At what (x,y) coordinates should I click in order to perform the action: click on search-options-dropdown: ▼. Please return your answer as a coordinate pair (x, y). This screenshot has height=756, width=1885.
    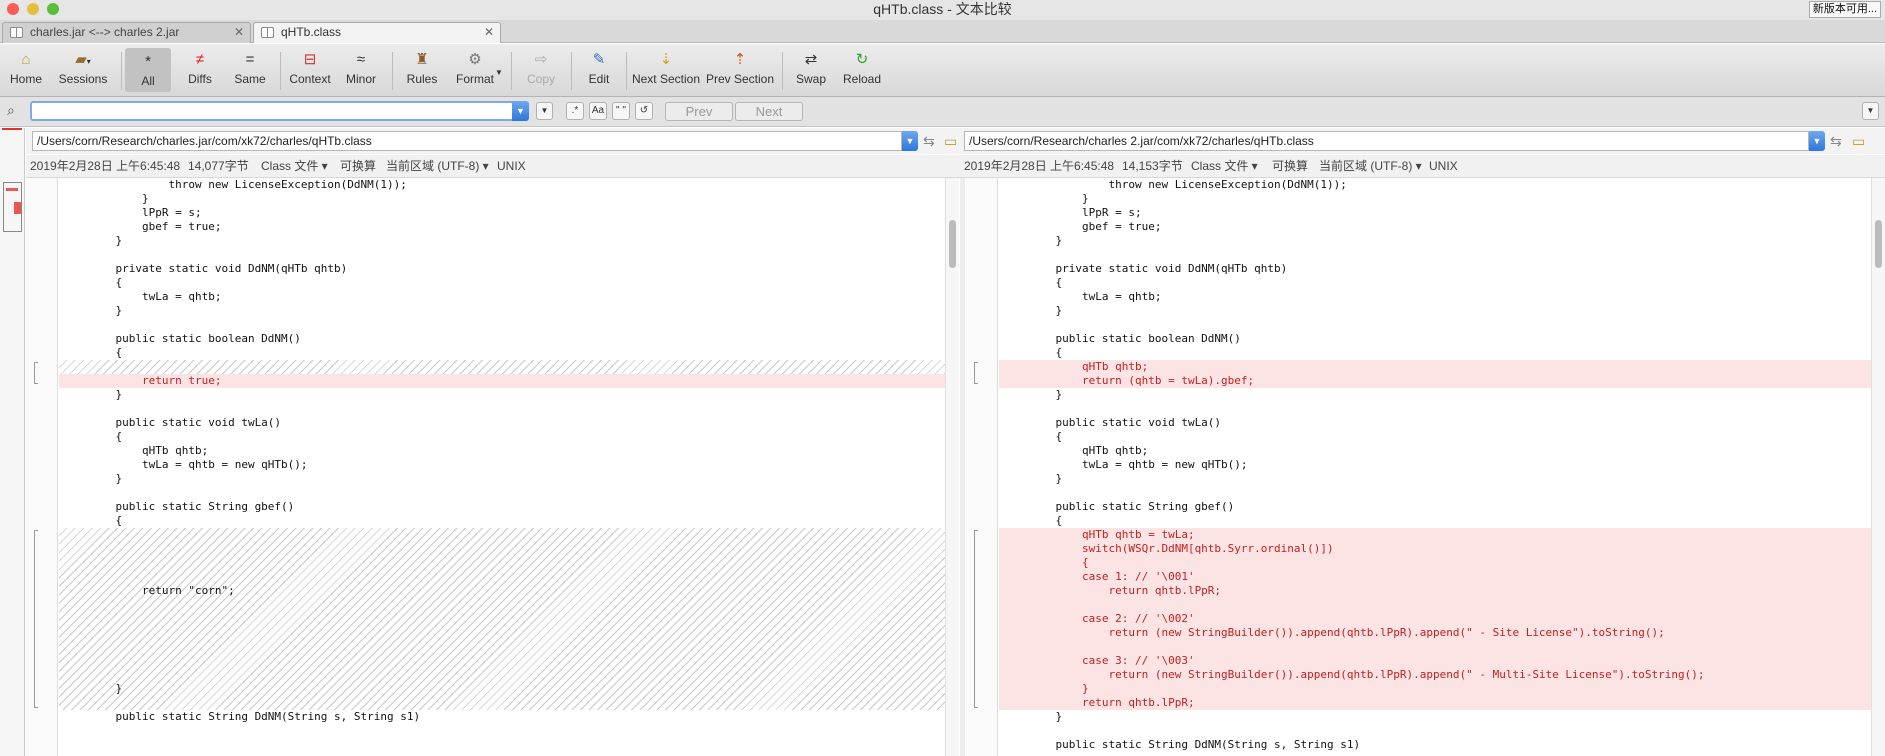
    Looking at the image, I should click on (544, 111).